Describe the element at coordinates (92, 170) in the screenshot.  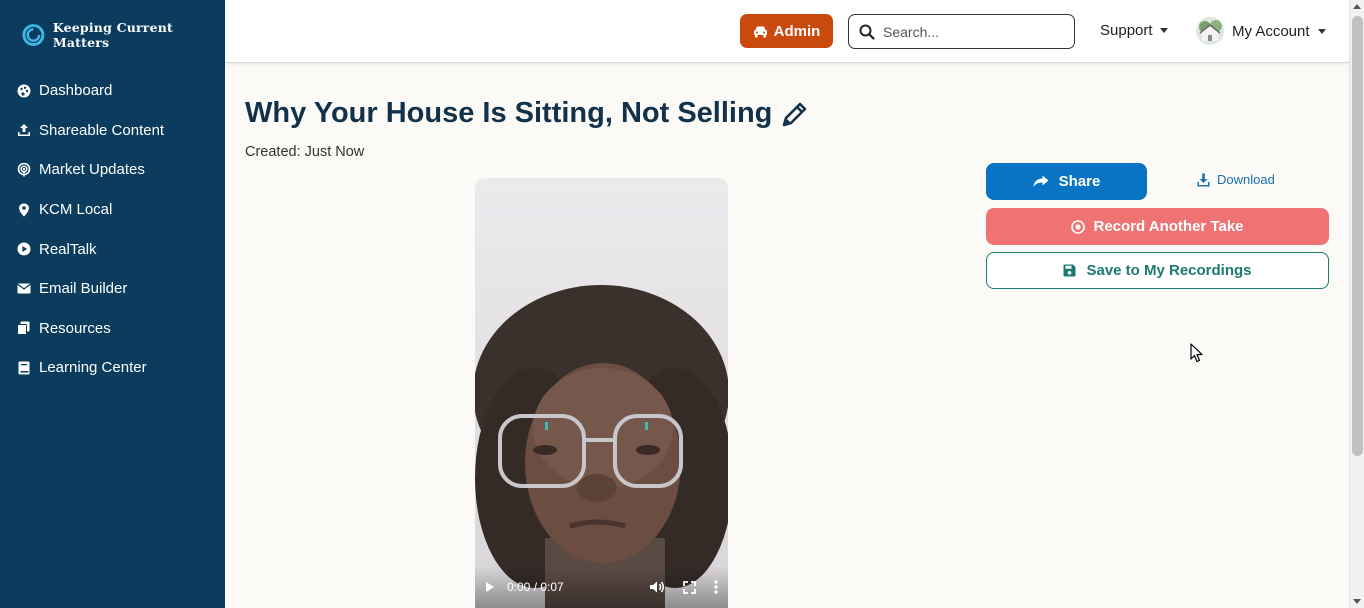
I see `sidebar-item-label: Market Updates` at that location.